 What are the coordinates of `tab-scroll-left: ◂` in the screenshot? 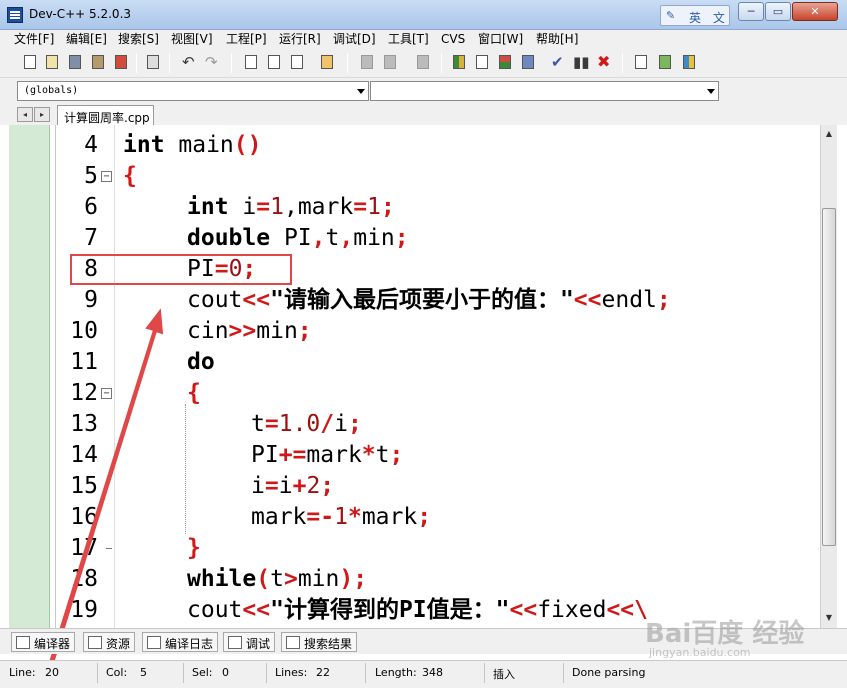 It's located at (25, 114).